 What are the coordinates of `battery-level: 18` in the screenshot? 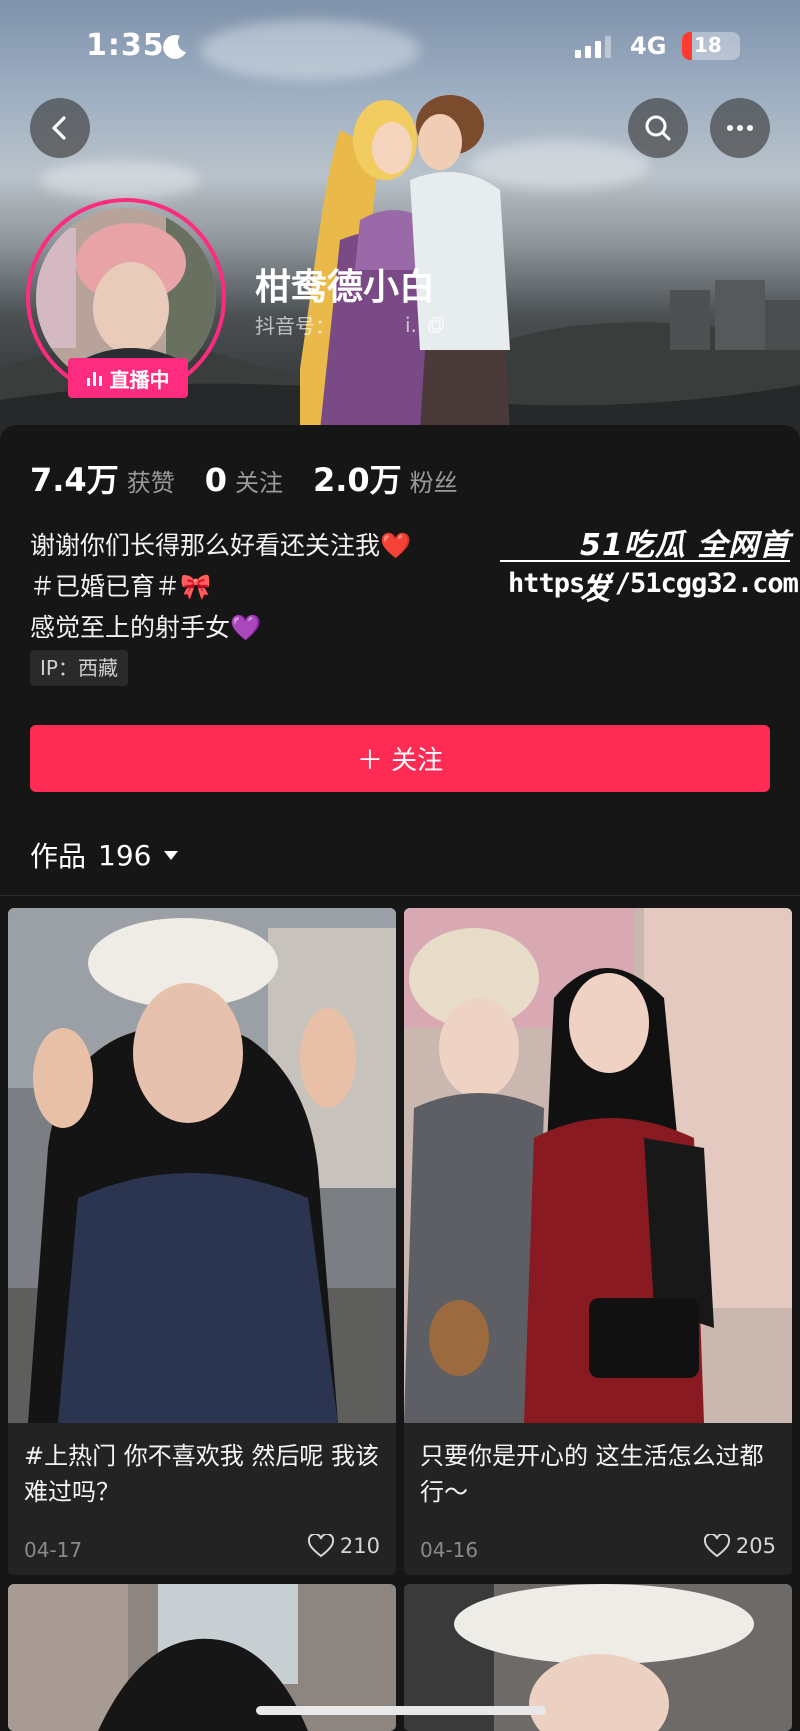 It's located at (708, 45).